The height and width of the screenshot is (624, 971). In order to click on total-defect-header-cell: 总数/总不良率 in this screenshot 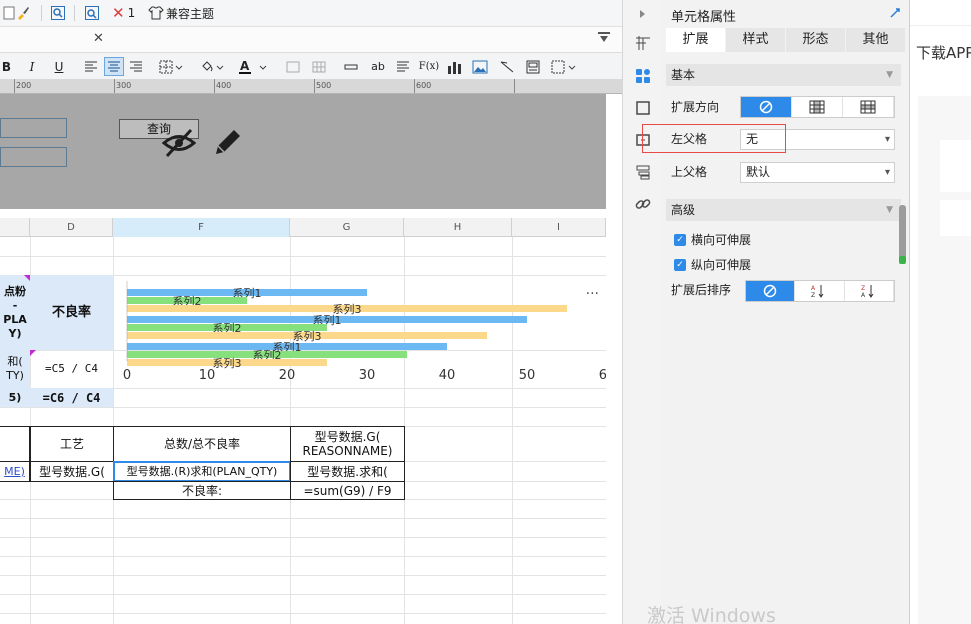, I will do `click(202, 444)`.